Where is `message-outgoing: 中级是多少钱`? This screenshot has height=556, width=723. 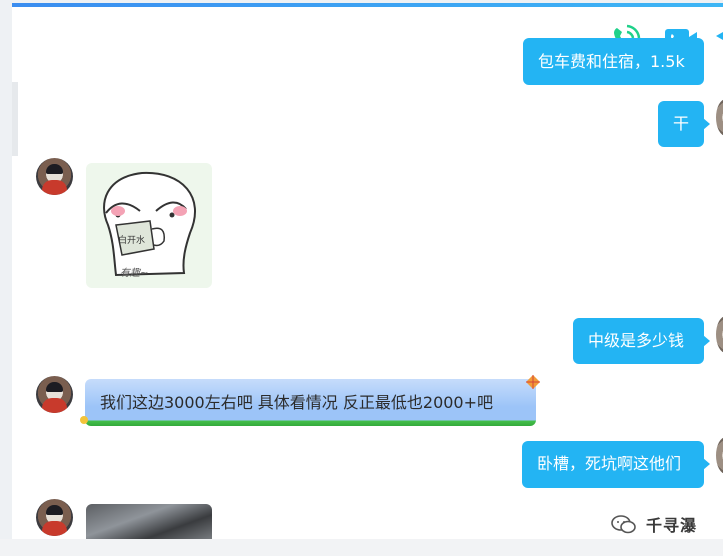
message-outgoing: 中级是多少钱 is located at coordinates (641, 341).